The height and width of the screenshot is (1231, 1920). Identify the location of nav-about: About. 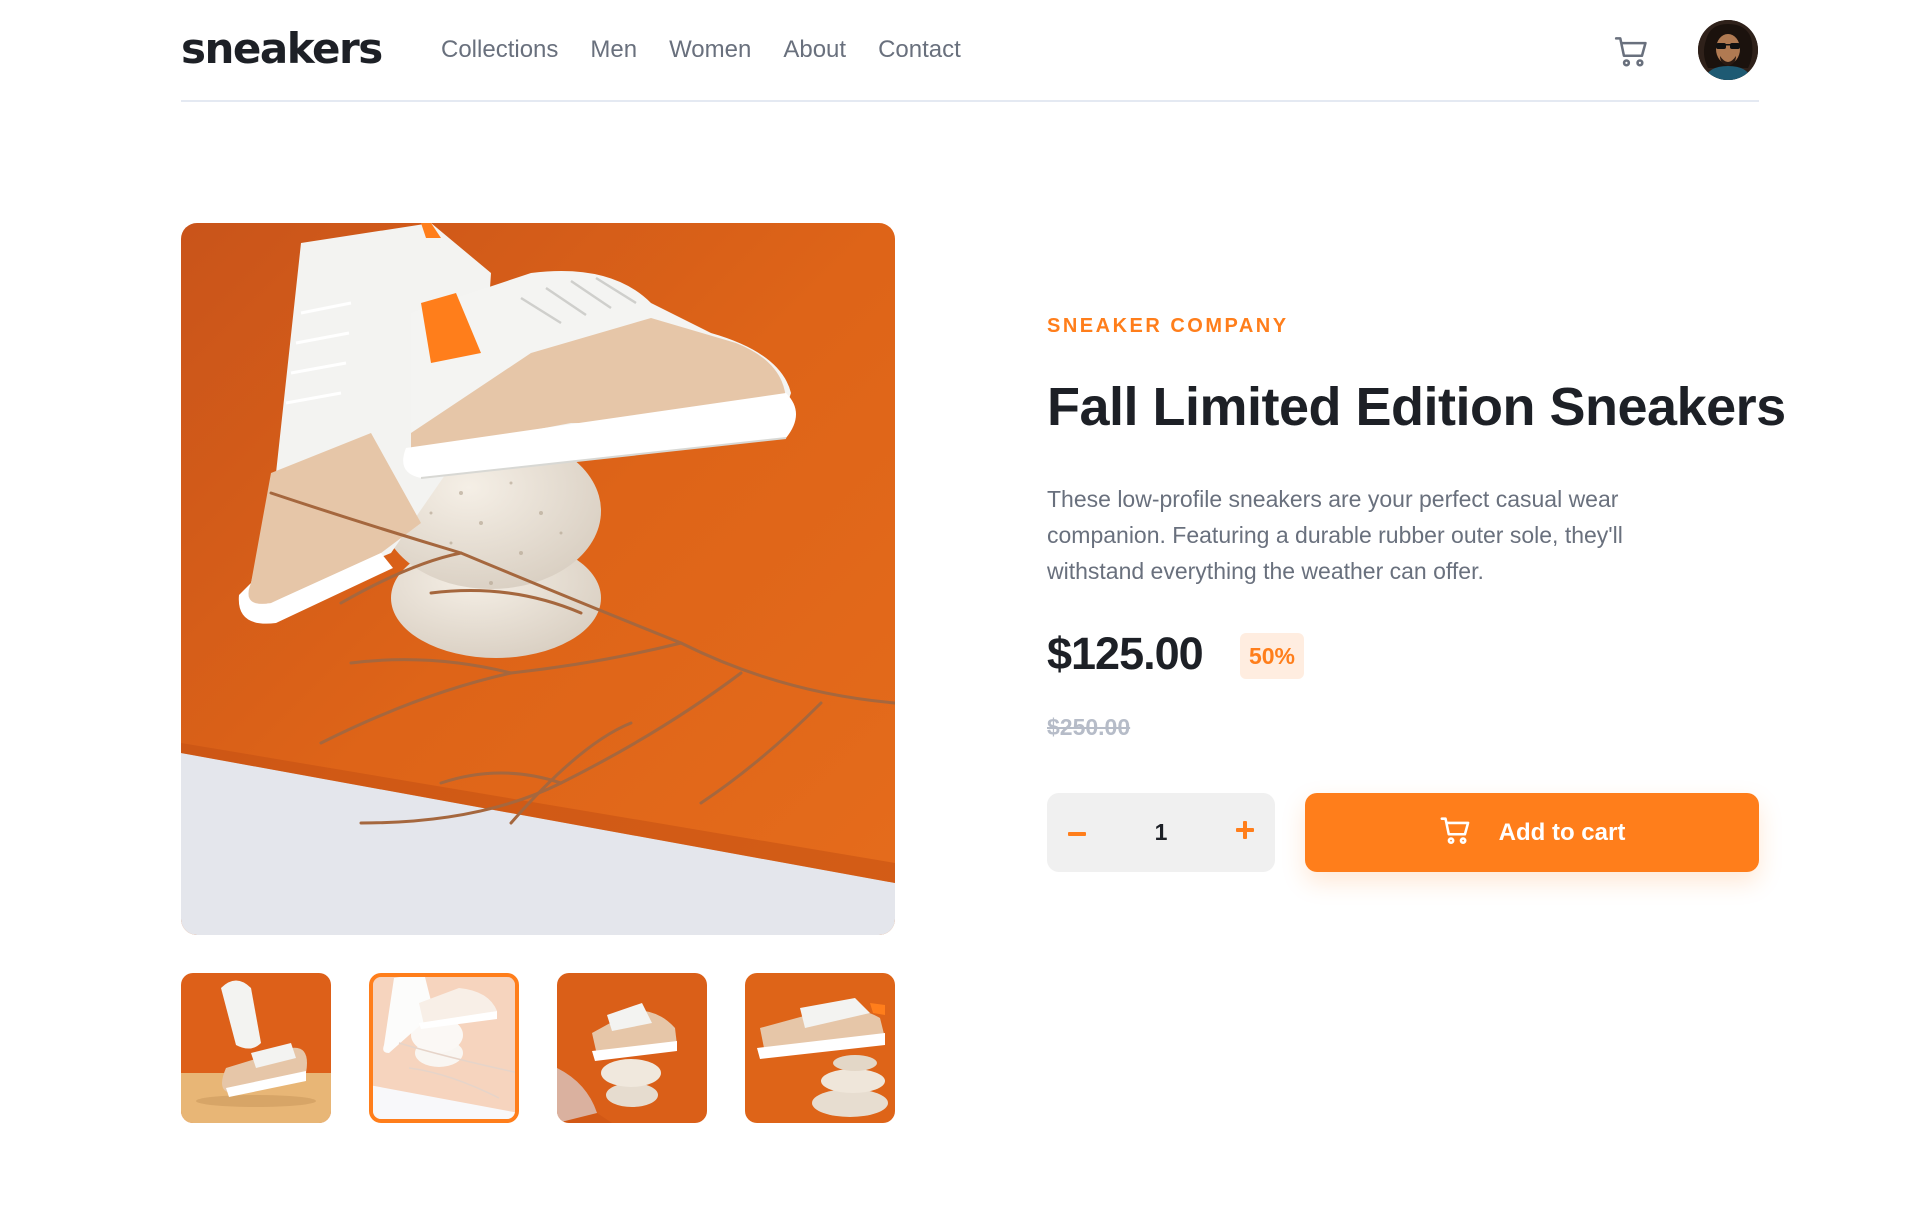
(814, 50).